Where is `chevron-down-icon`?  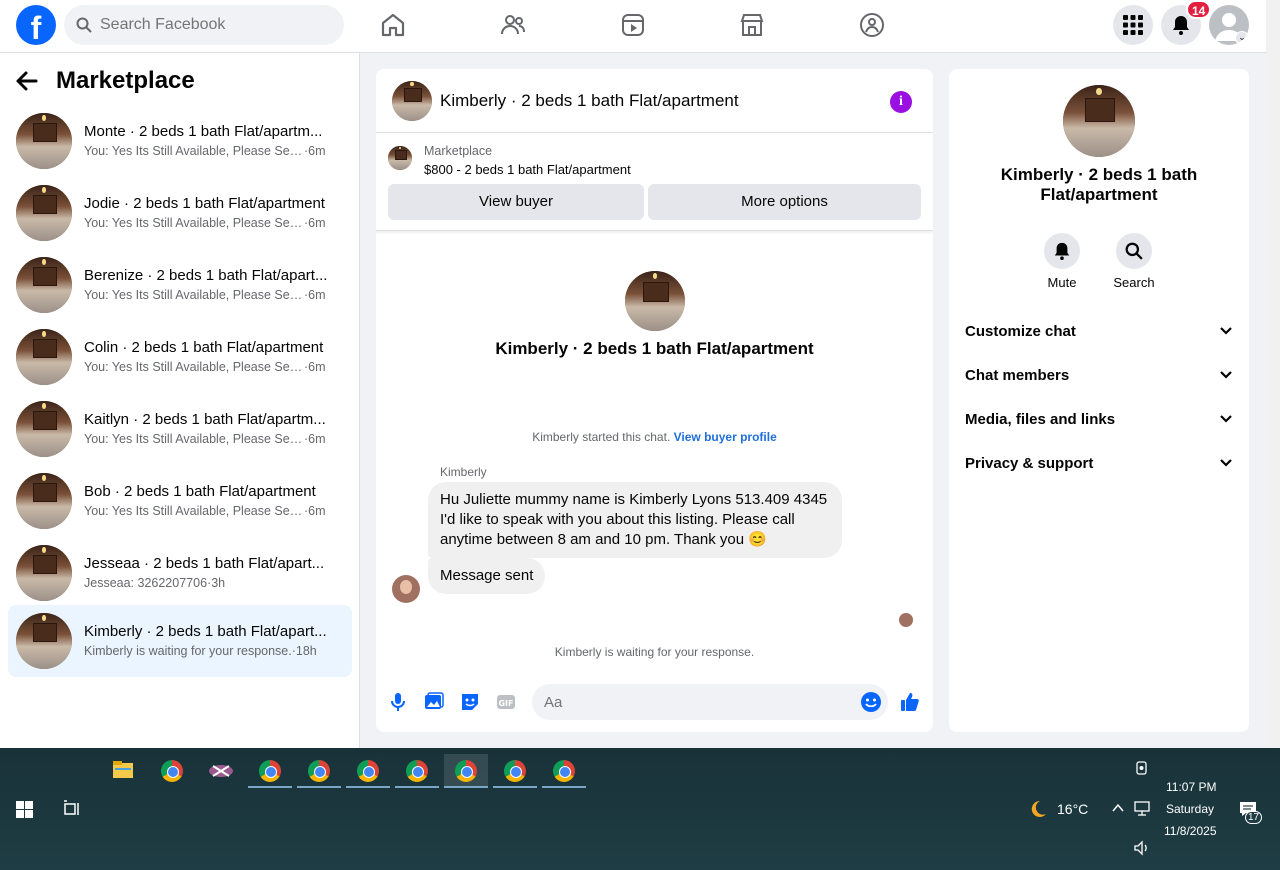
chevron-down-icon is located at coordinates (1226, 419).